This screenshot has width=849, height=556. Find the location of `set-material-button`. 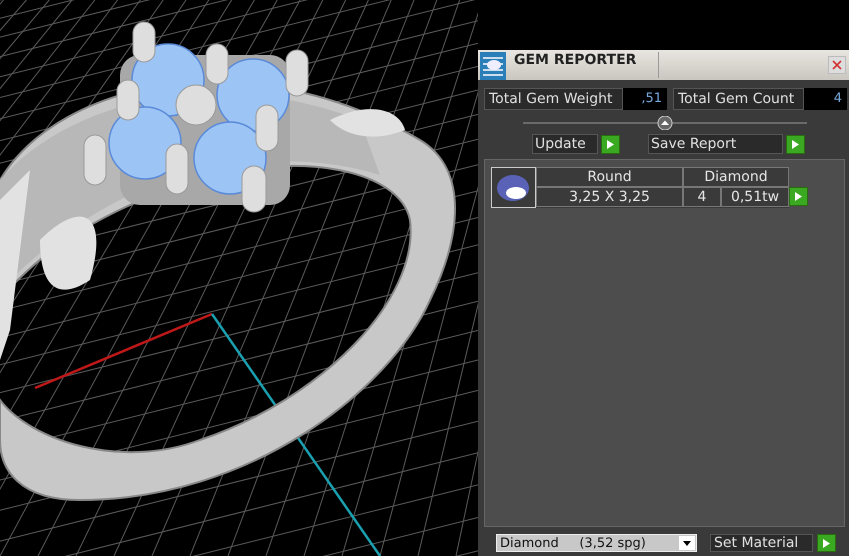

set-material-button is located at coordinates (826, 543).